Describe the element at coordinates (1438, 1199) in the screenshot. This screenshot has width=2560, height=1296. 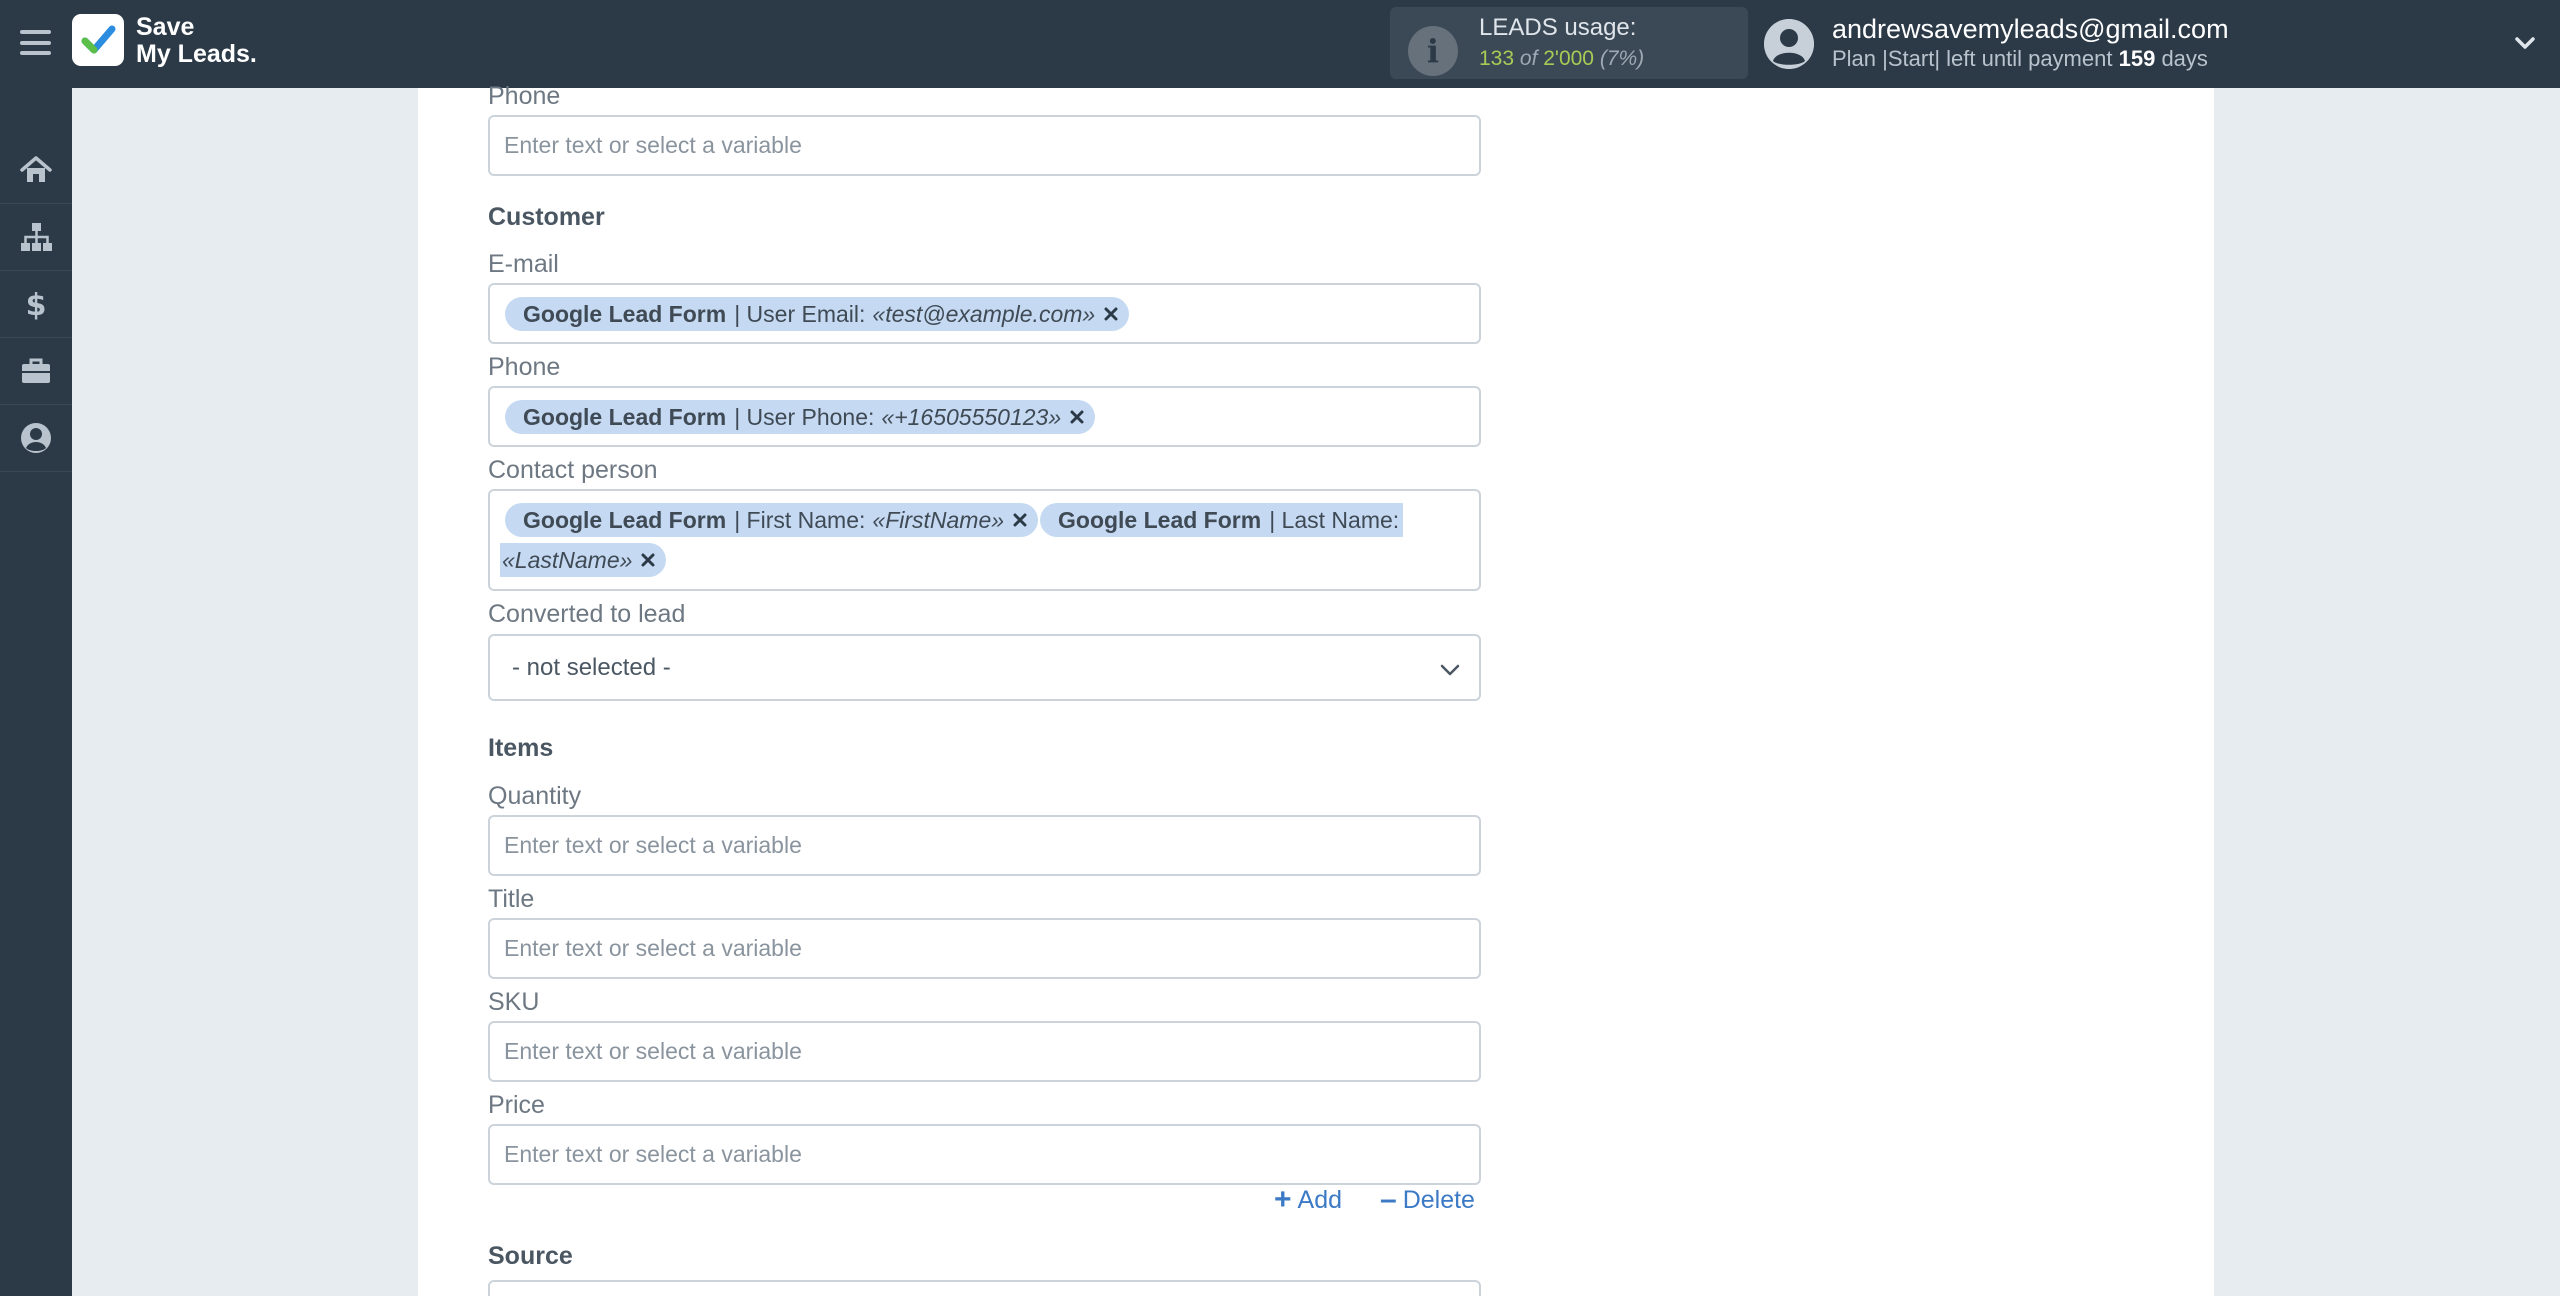
I see `delete-label: Delete` at that location.